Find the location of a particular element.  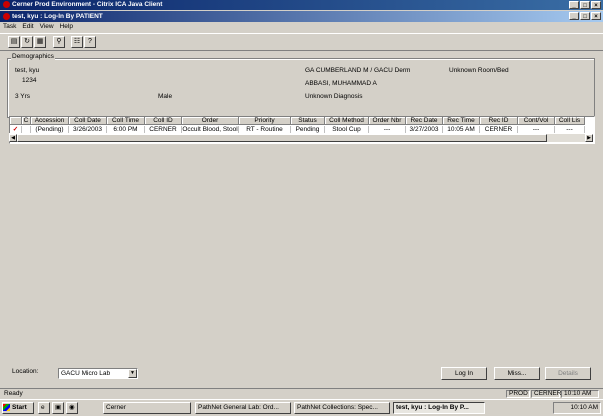

menu-help: Help is located at coordinates (66, 27).